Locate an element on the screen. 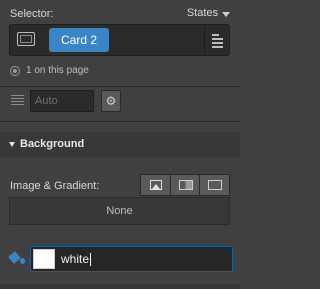 This screenshot has height=289, width=320. class-chip: Card 2 is located at coordinates (79, 40).